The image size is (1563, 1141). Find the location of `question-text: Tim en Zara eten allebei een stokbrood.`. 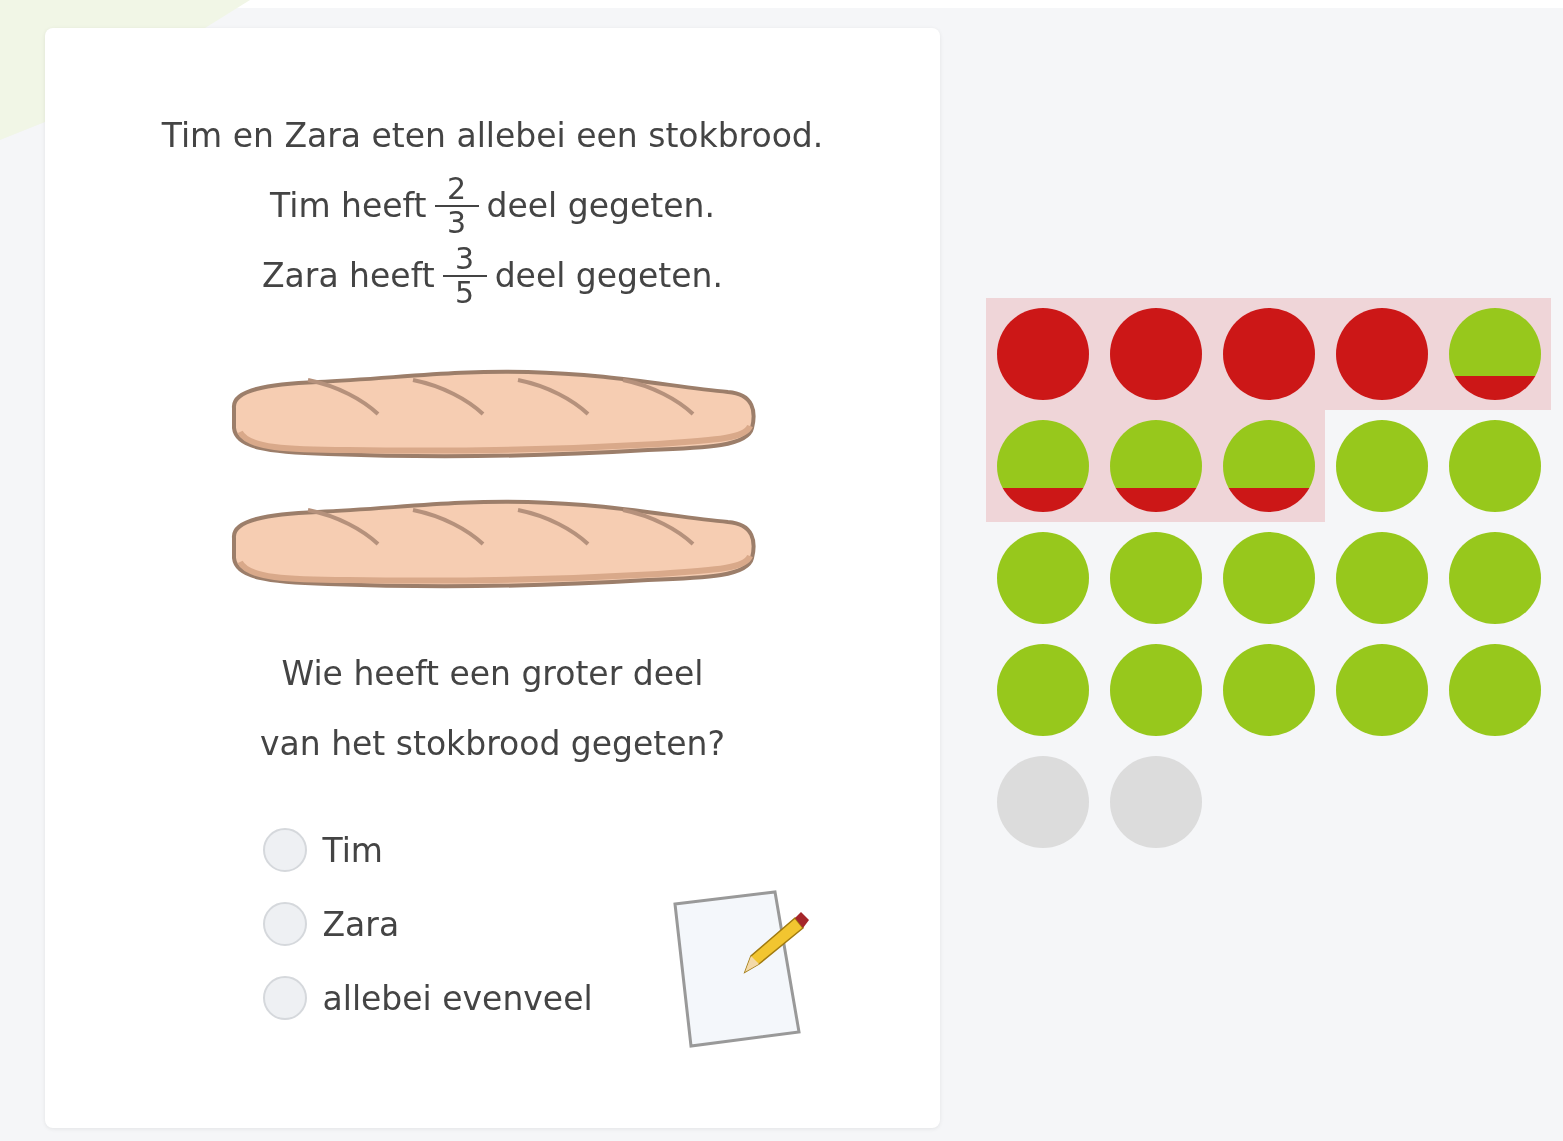

question-text: Tim en Zara eten allebei een stokbrood. is located at coordinates (492, 136).